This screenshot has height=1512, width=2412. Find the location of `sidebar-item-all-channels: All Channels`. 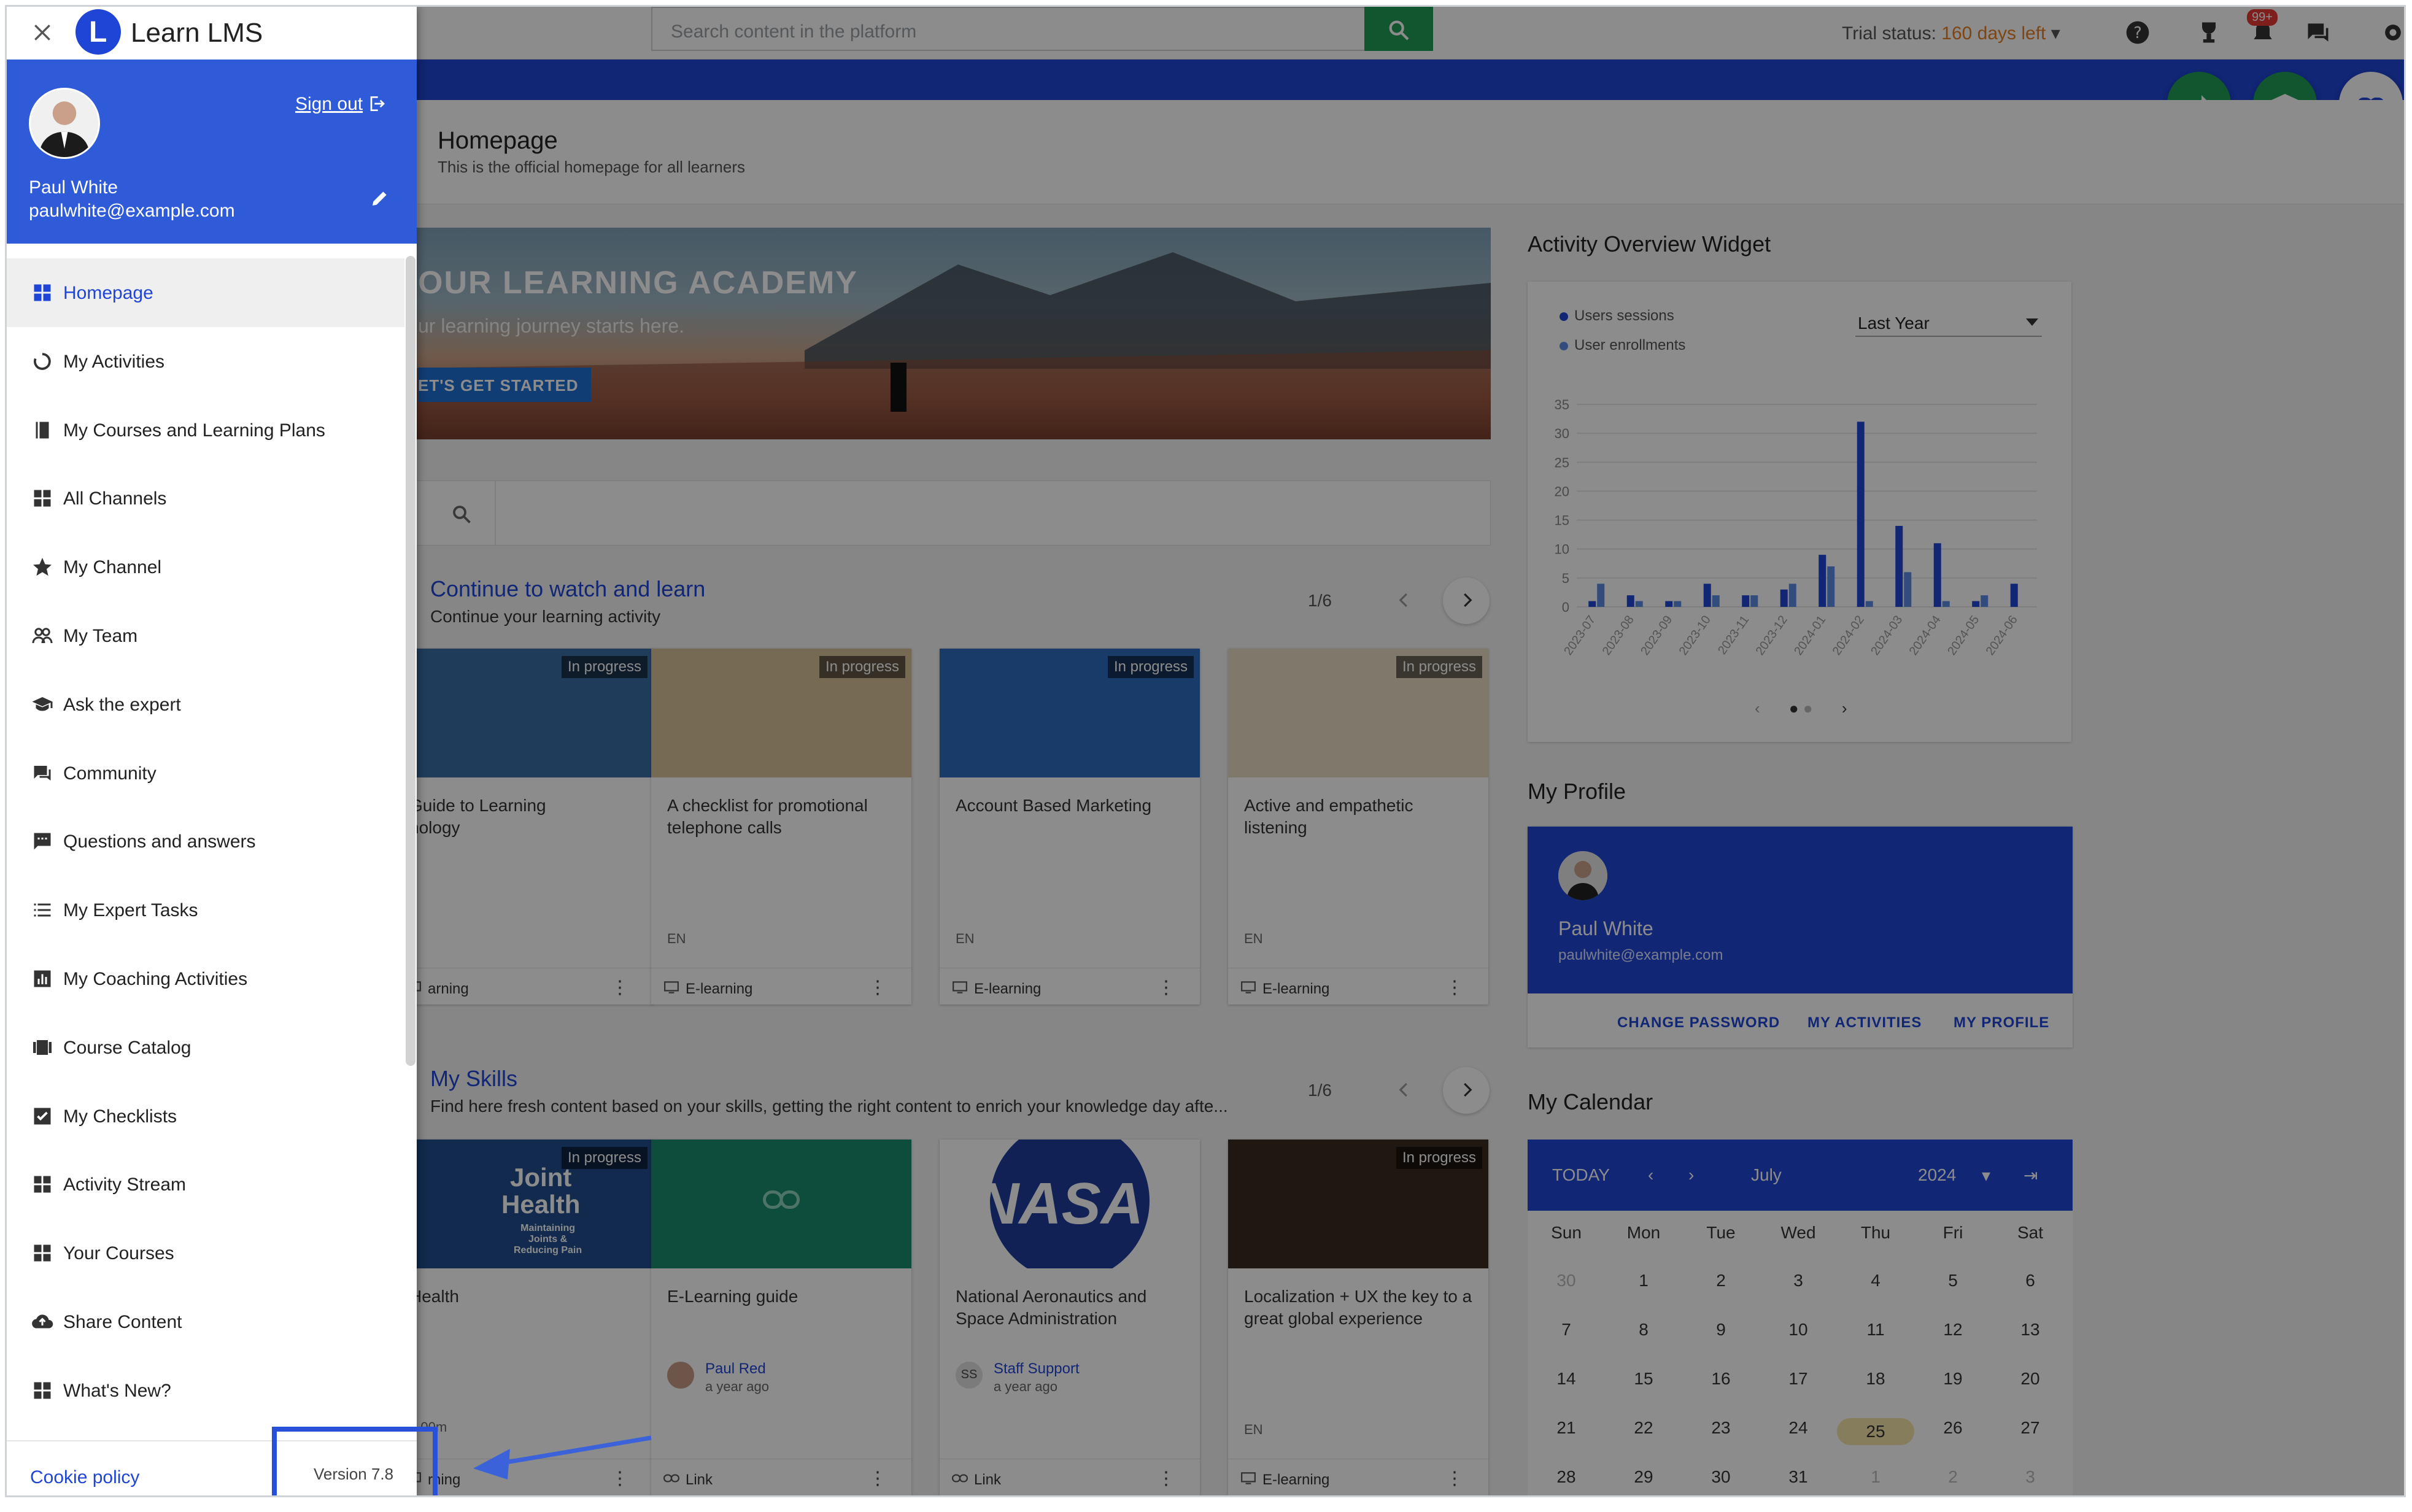

sidebar-item-all-channels: All Channels is located at coordinates (206, 498).